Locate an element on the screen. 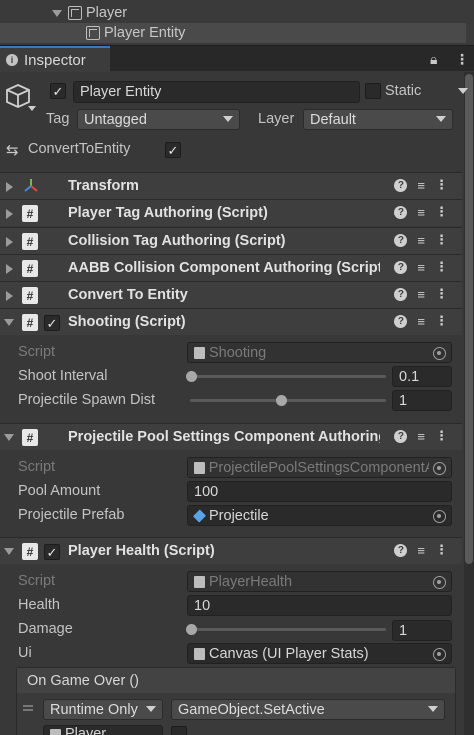 The image size is (474, 735). component-title: Shooting (Script) is located at coordinates (127, 322).